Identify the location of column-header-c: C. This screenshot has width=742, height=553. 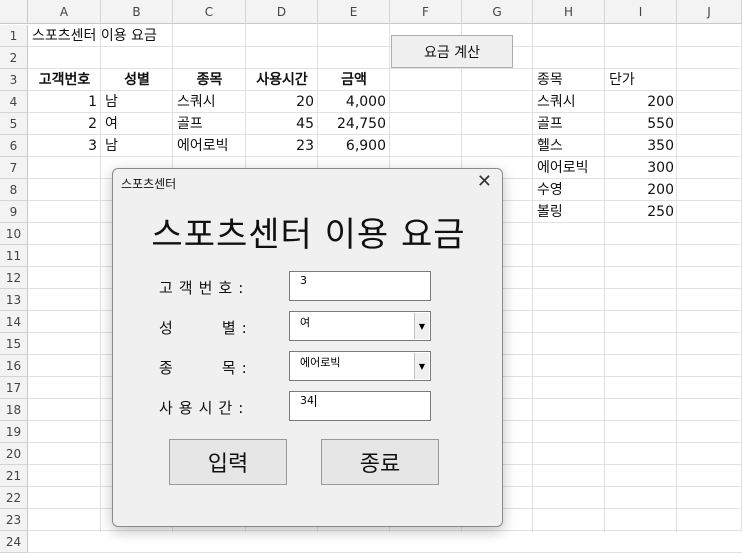
(209, 12).